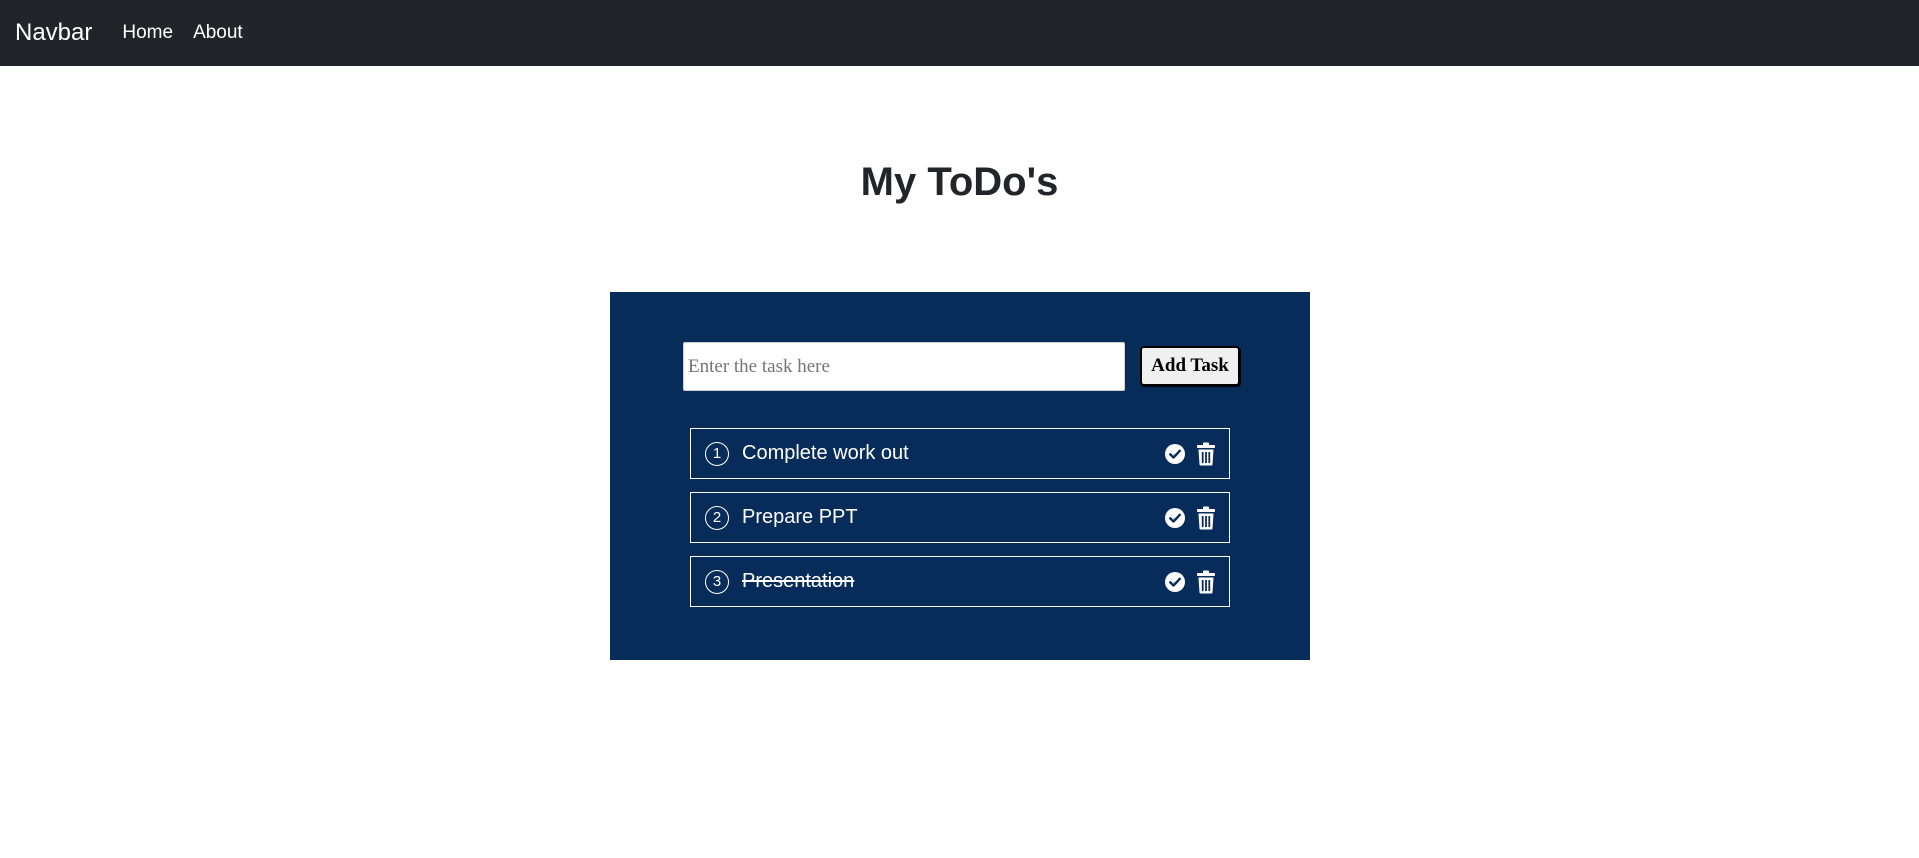 This screenshot has height=858, width=1919. Describe the element at coordinates (1190, 366) in the screenshot. I see `add-task-button: Add Task` at that location.